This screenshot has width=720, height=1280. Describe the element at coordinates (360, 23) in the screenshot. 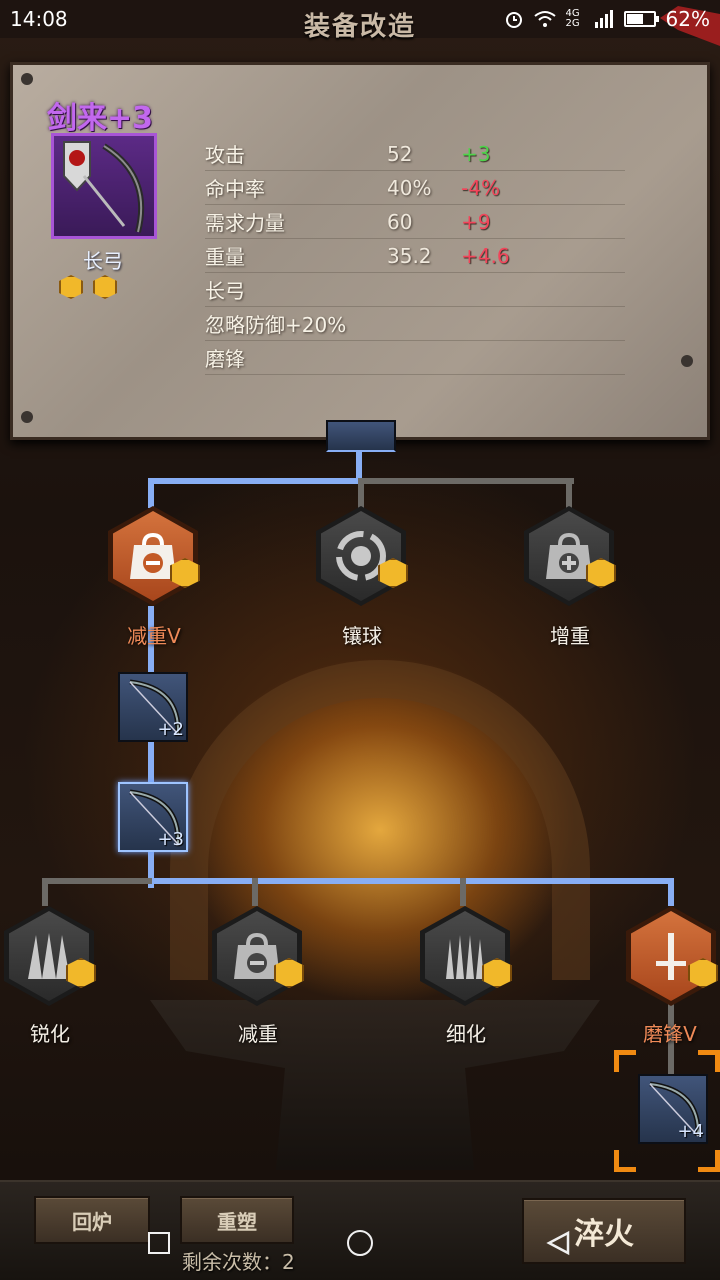

I see `status-bar: 14:08 装备改造 4G 2G 62%` at that location.